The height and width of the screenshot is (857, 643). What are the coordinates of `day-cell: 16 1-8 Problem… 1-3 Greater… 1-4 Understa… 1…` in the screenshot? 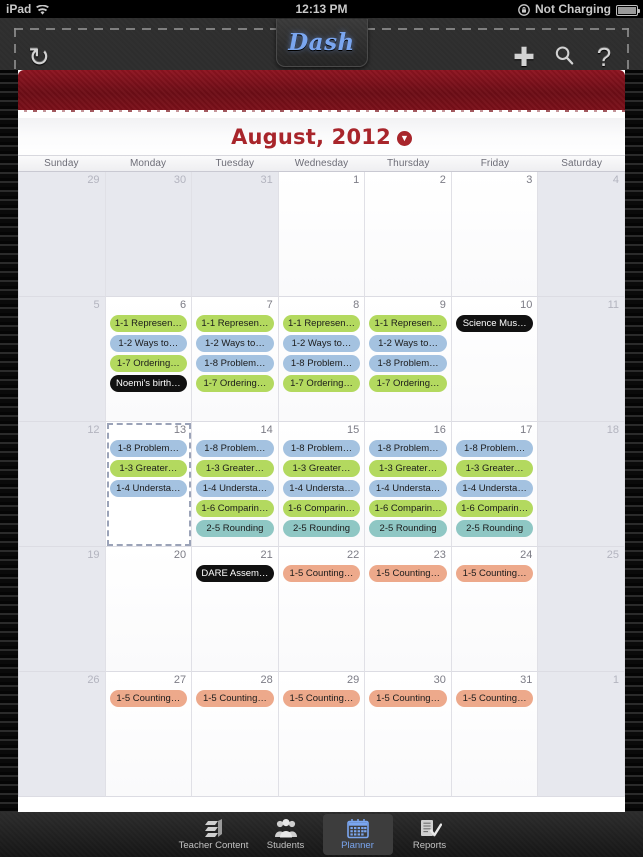 It's located at (408, 484).